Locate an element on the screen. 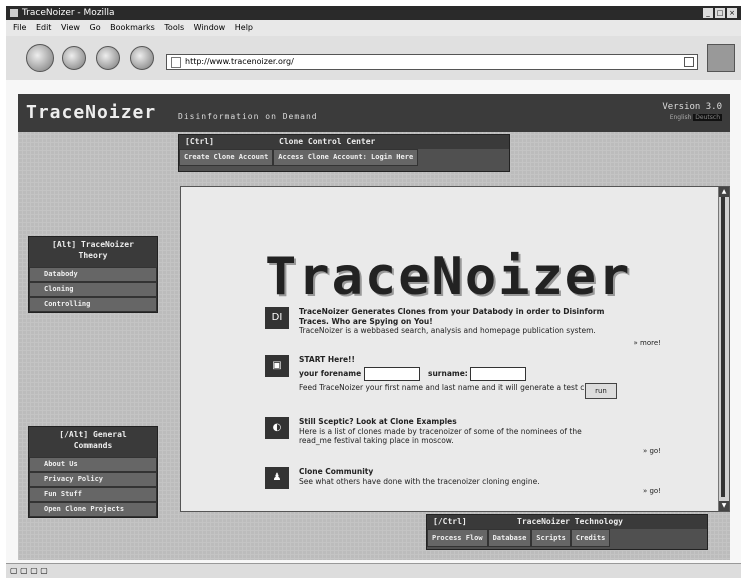 The height and width of the screenshot is (579, 747). technology-title: TraceNoizer Technology is located at coordinates (570, 521).